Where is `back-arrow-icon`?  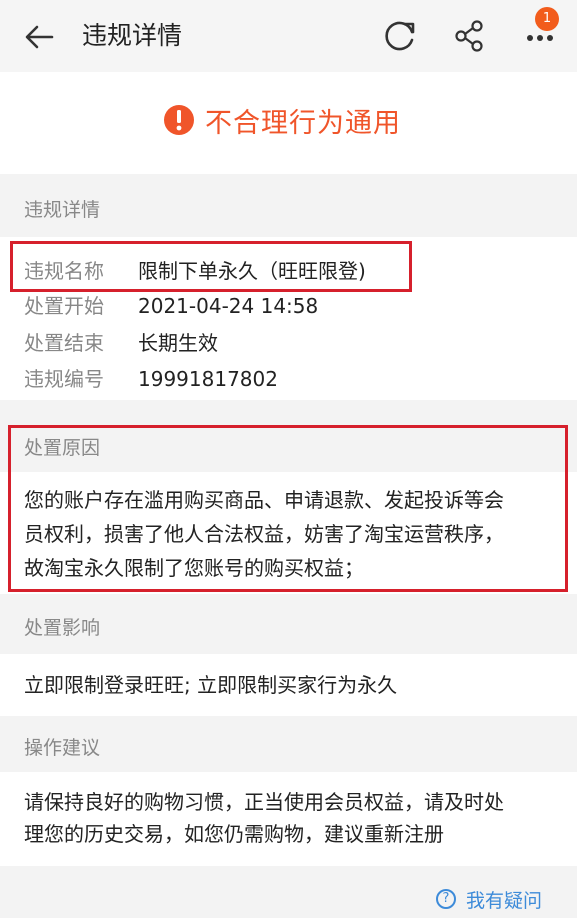 back-arrow-icon is located at coordinates (39, 37).